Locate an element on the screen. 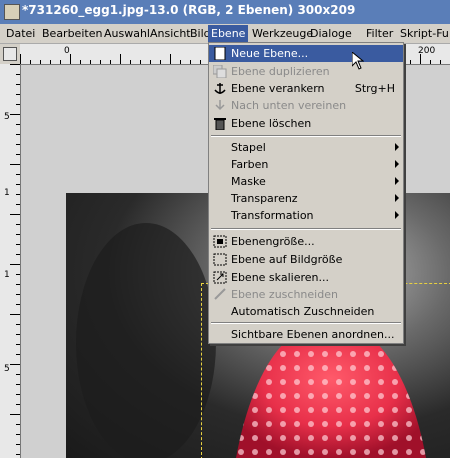  scale-layer-icon is located at coordinates (220, 277).